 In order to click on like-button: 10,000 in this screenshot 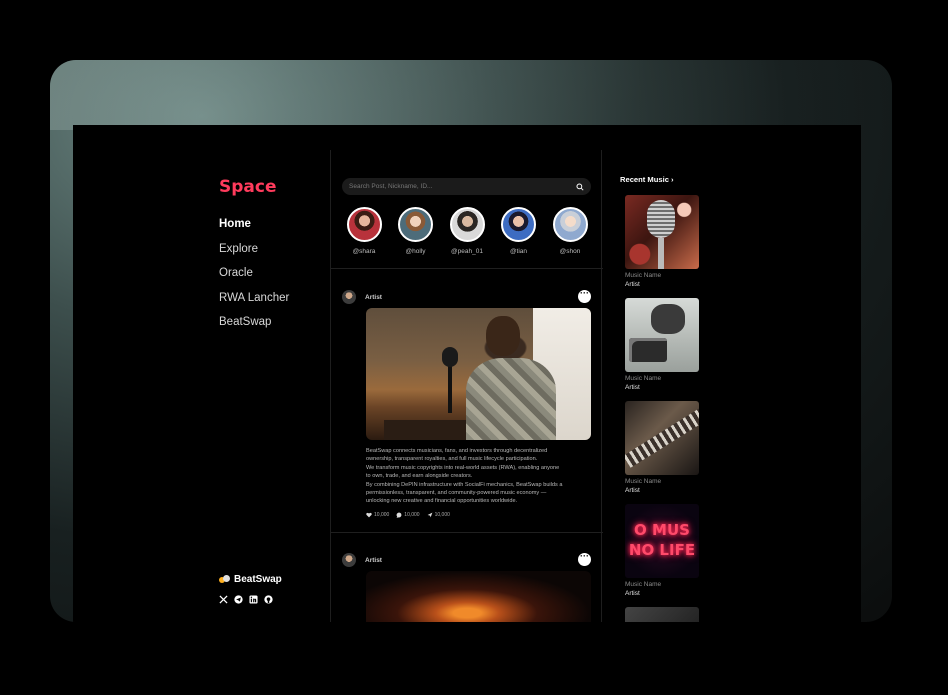, I will do `click(377, 515)`.